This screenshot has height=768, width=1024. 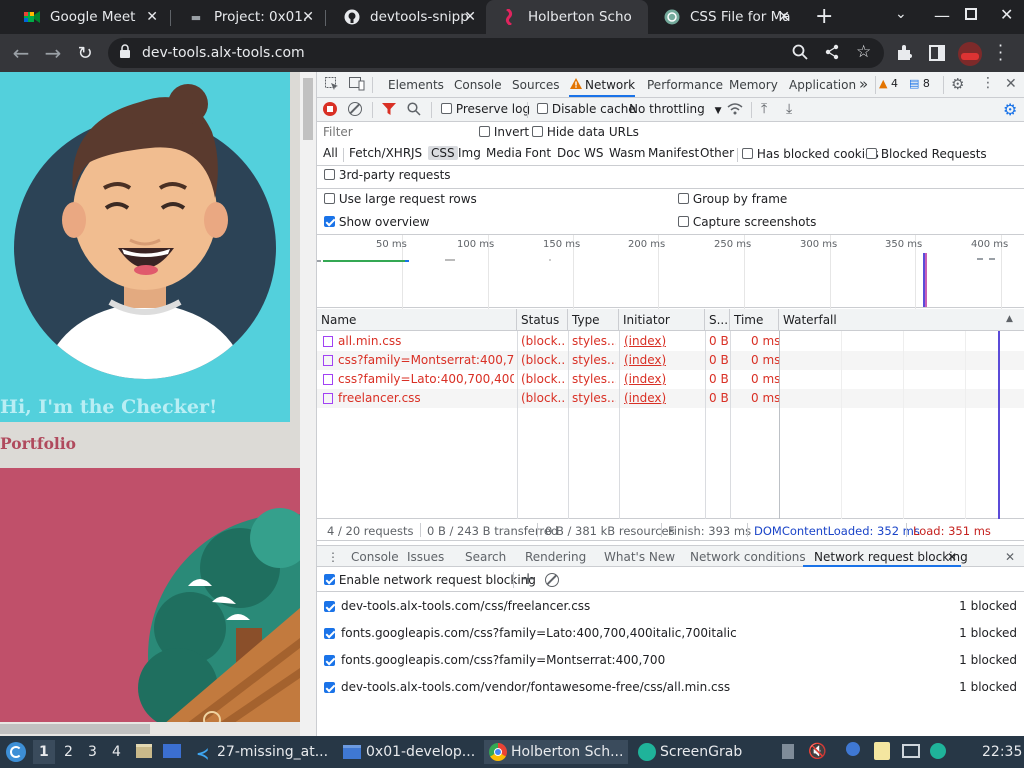 I want to click on tab-css-file: CSS File for Ma ✕, so click(x=724, y=17).